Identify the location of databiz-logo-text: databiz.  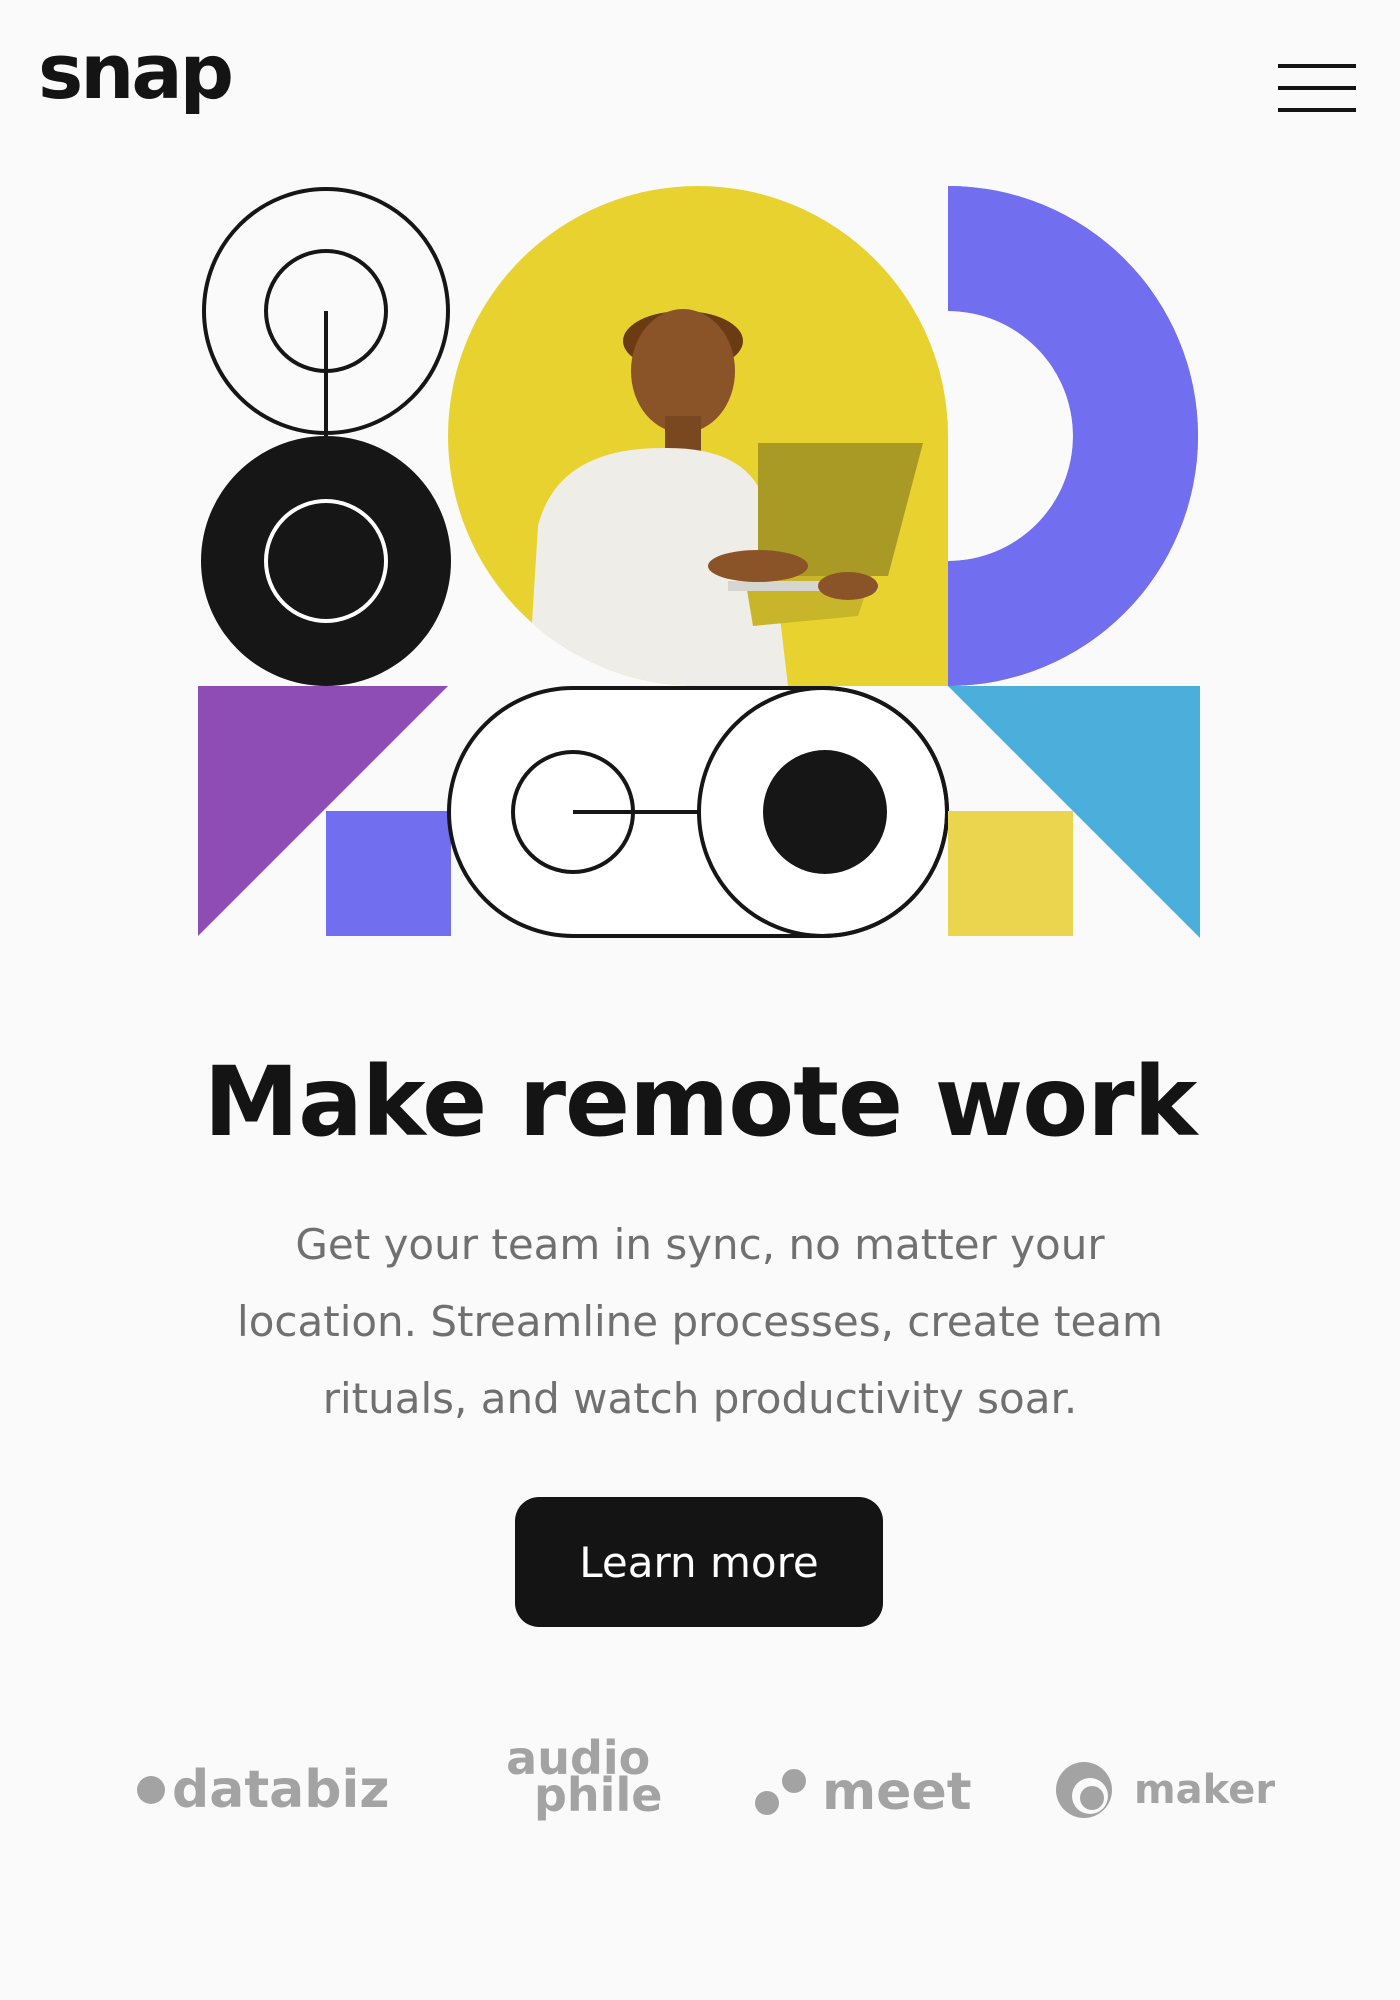
(281, 1790).